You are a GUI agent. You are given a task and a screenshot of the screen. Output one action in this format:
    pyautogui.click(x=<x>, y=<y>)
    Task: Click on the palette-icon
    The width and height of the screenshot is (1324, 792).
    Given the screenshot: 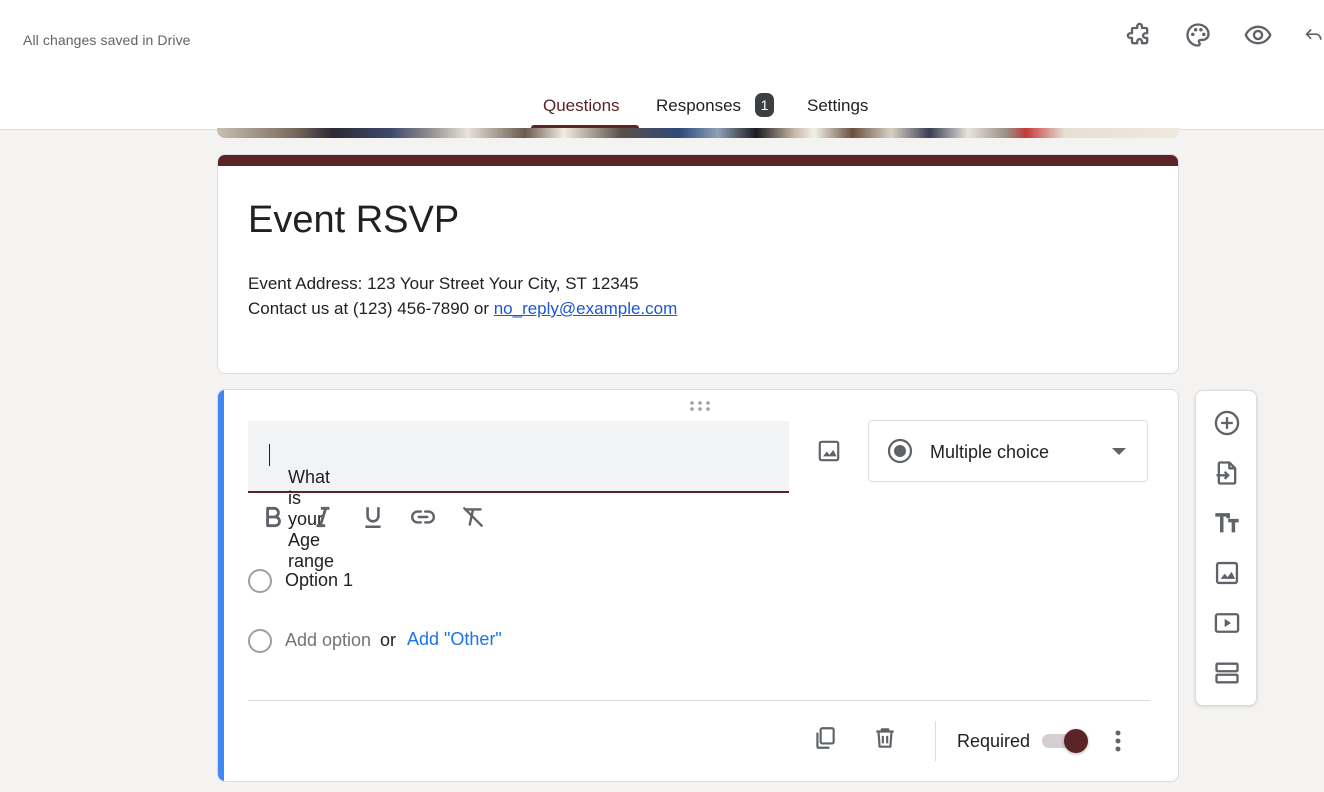 What is the action you would take?
    pyautogui.click(x=1198, y=35)
    